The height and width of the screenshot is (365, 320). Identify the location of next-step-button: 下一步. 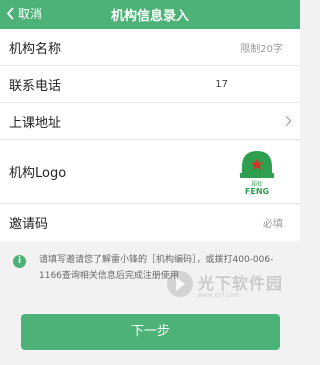
(150, 332).